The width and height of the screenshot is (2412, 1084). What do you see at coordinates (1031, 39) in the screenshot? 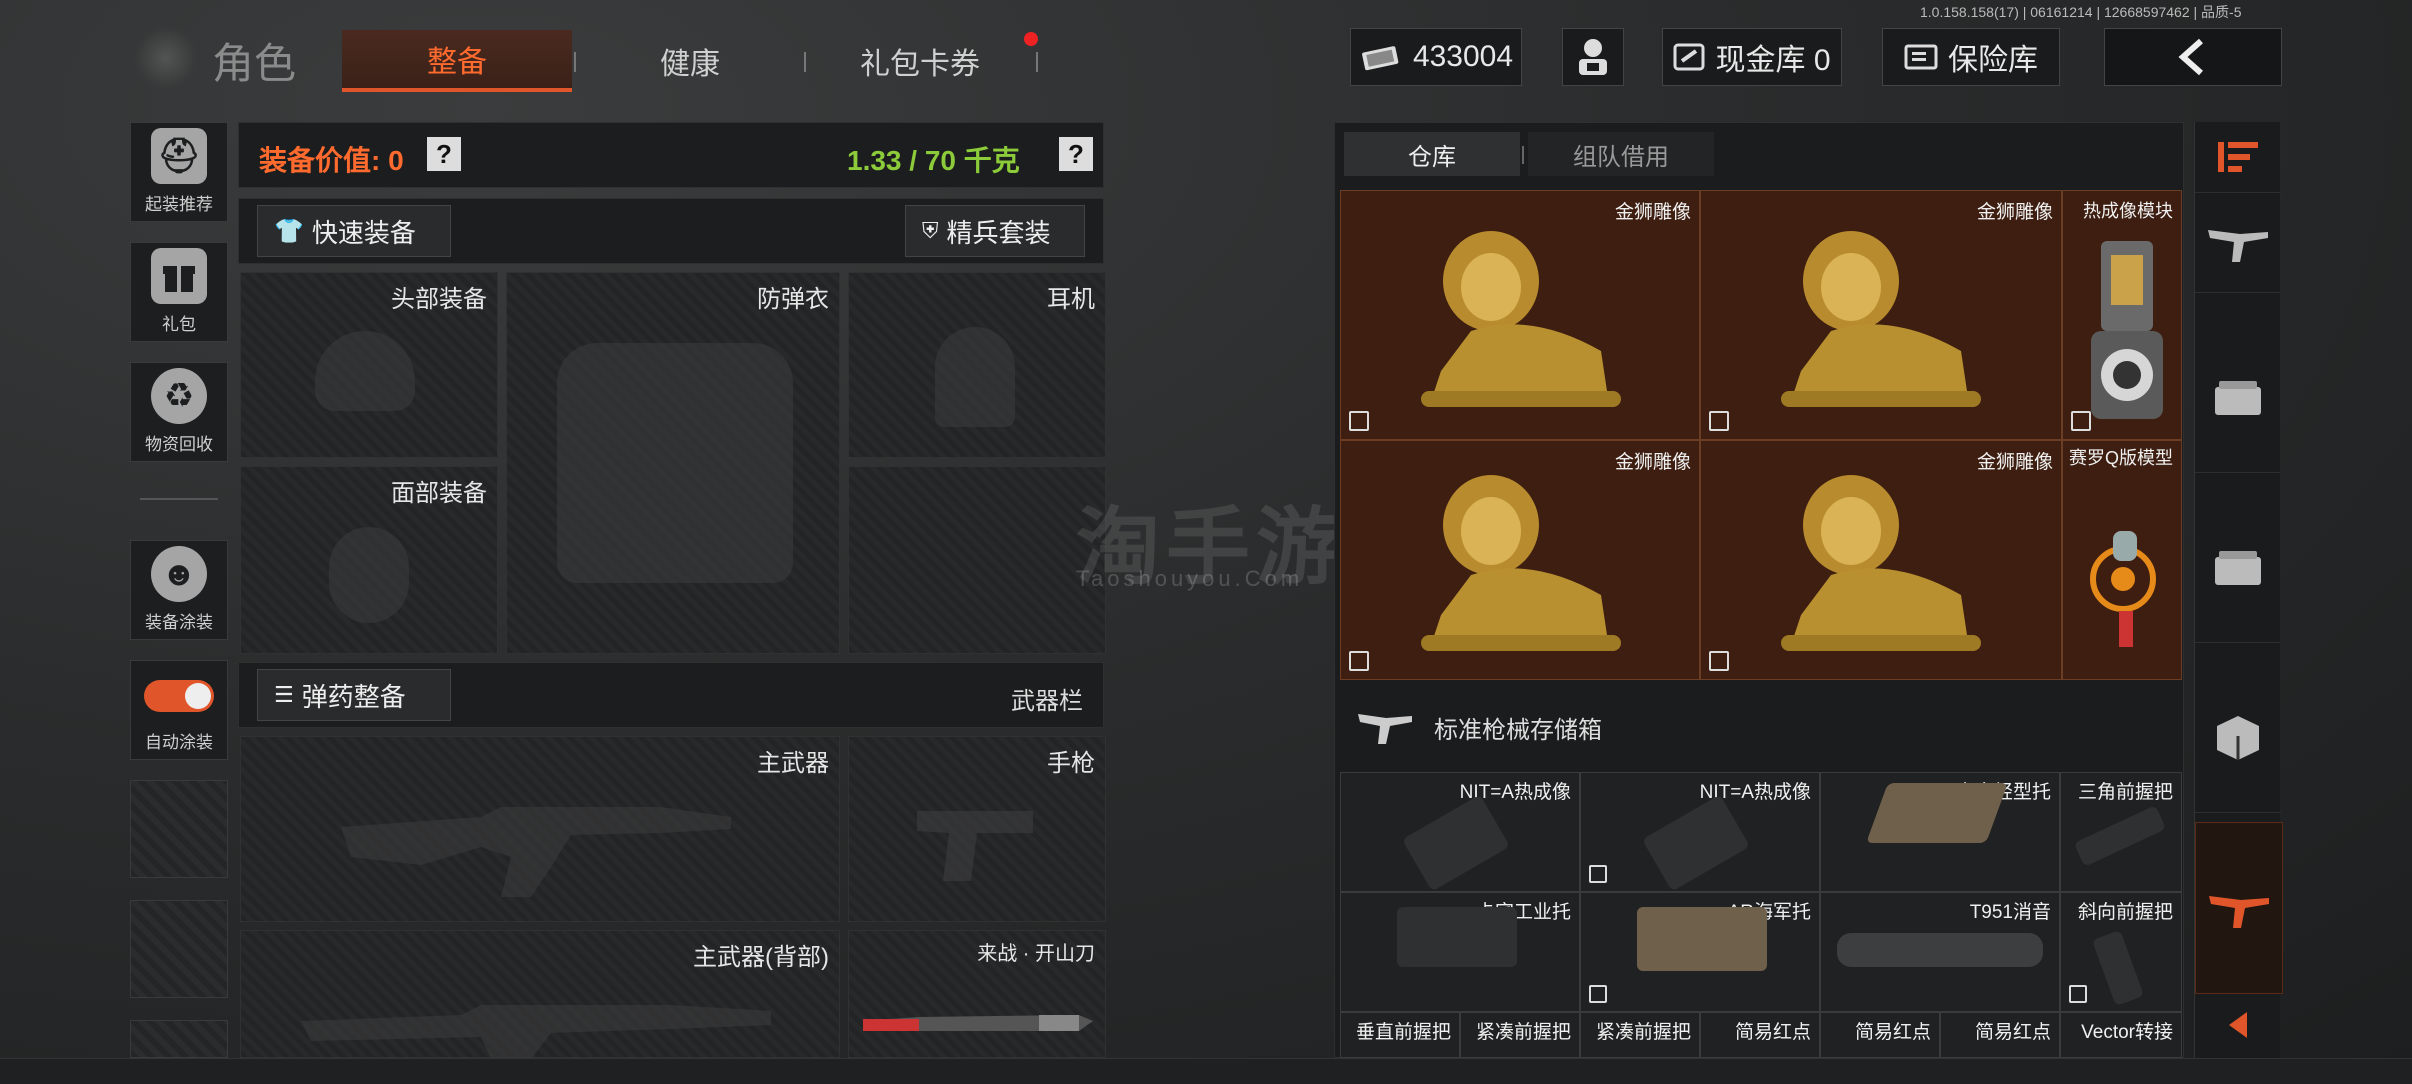
I see `notification-dot` at bounding box center [1031, 39].